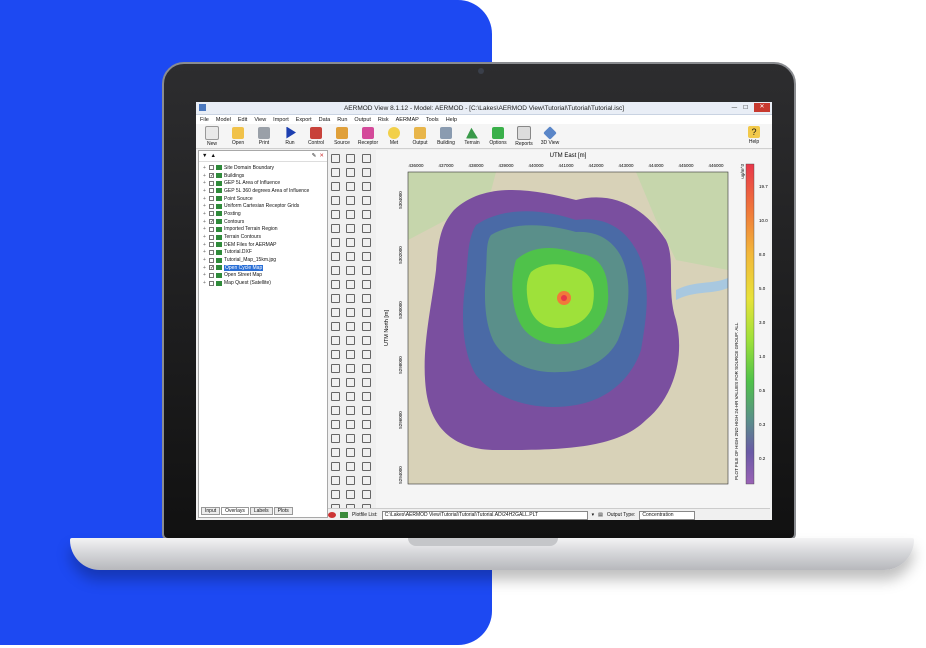 The width and height of the screenshot is (926, 648). Describe the element at coordinates (264, 176) in the screenshot. I see `tree-item: + ✓ Buildings` at that location.